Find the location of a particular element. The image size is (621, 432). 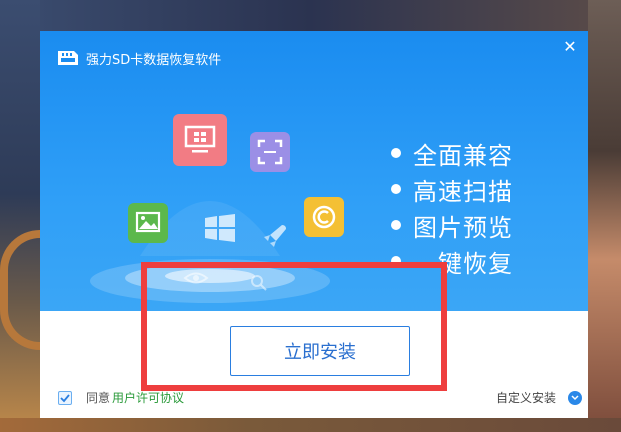

feature-label: 全面兼容 is located at coordinates (463, 155).